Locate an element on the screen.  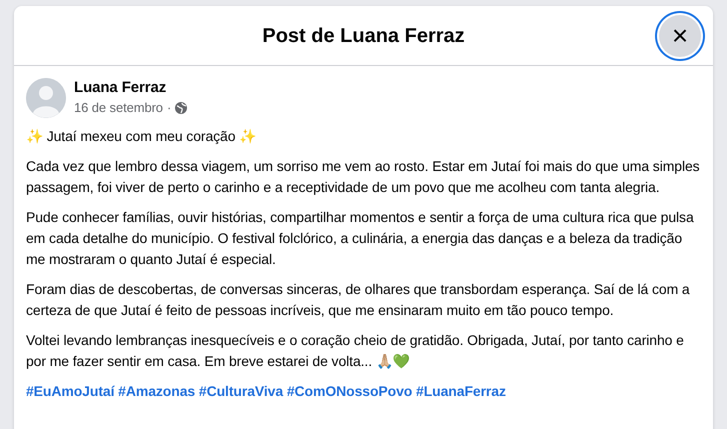
close-button: × is located at coordinates (680, 36).